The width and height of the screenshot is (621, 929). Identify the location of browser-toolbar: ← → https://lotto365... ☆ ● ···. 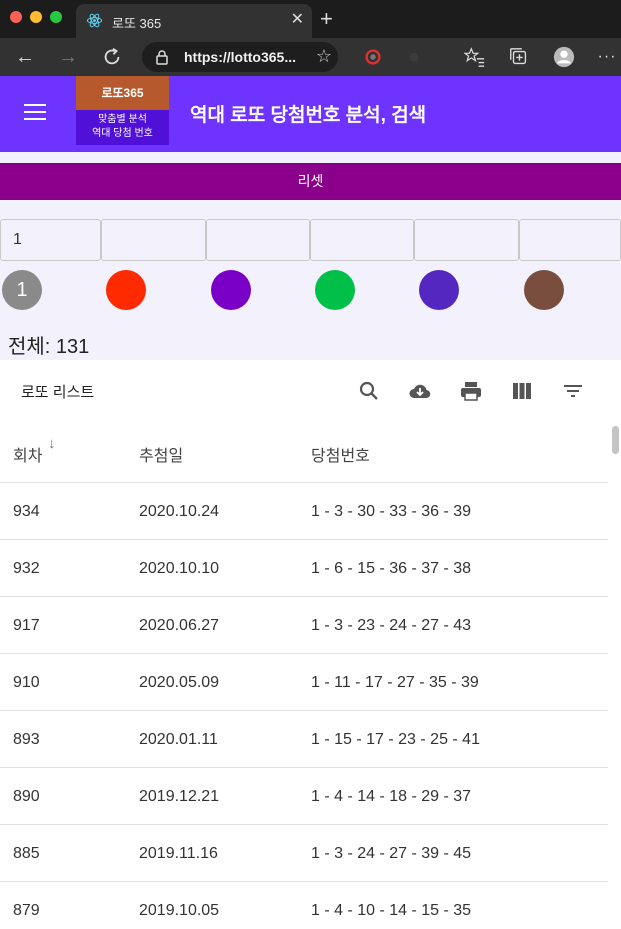
(310, 57).